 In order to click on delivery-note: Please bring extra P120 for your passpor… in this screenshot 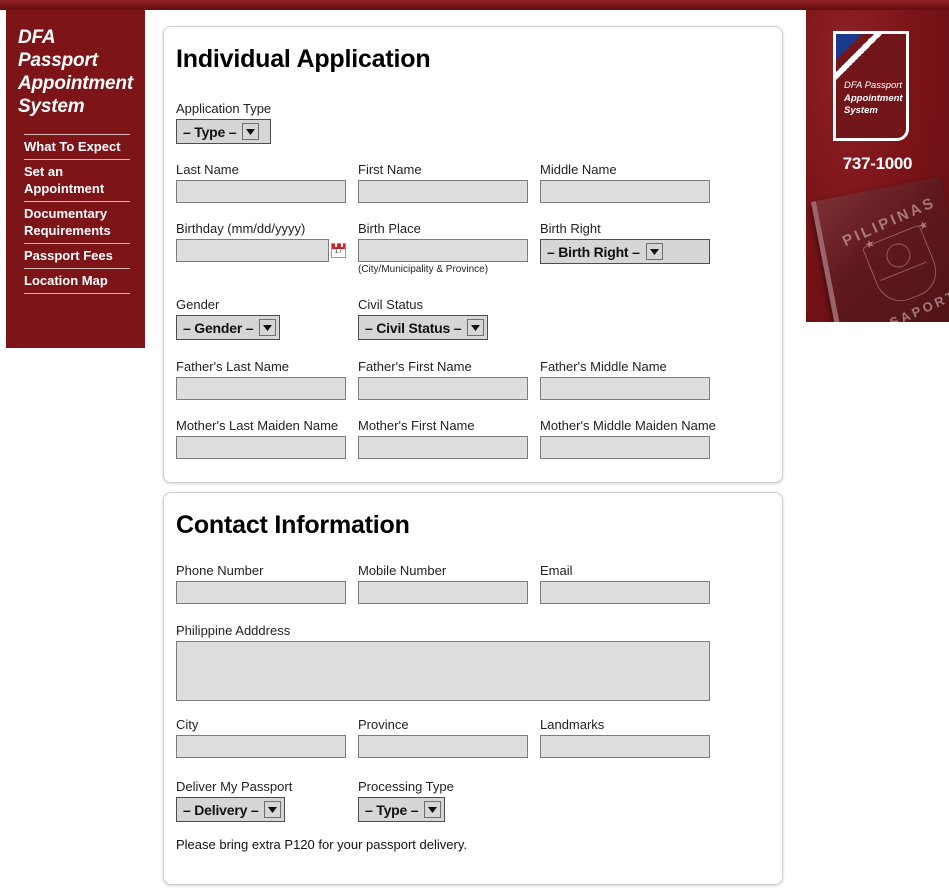, I will do `click(321, 844)`.